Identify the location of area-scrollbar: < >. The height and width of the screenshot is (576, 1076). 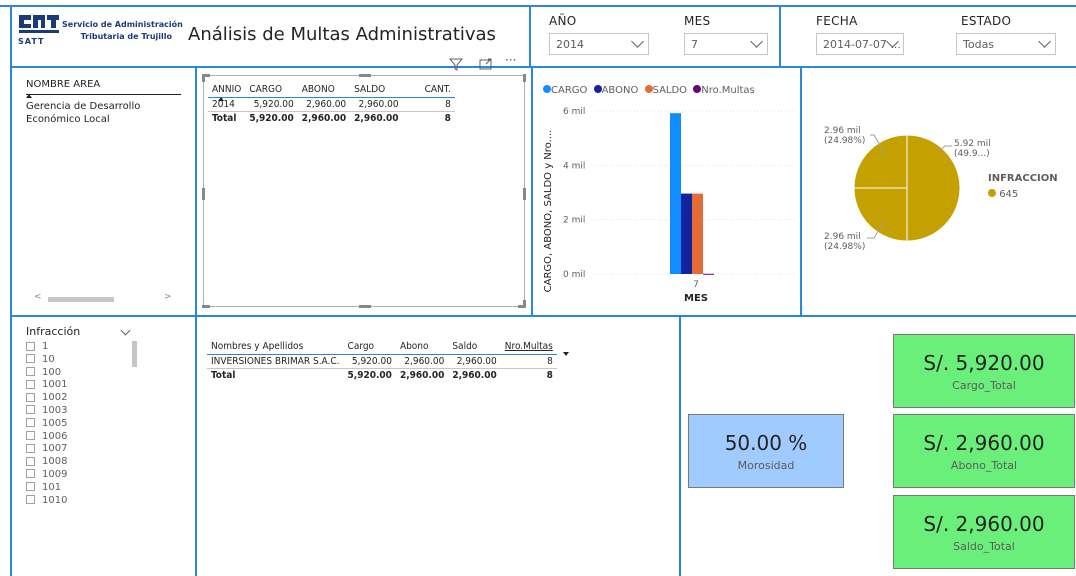
(104, 297).